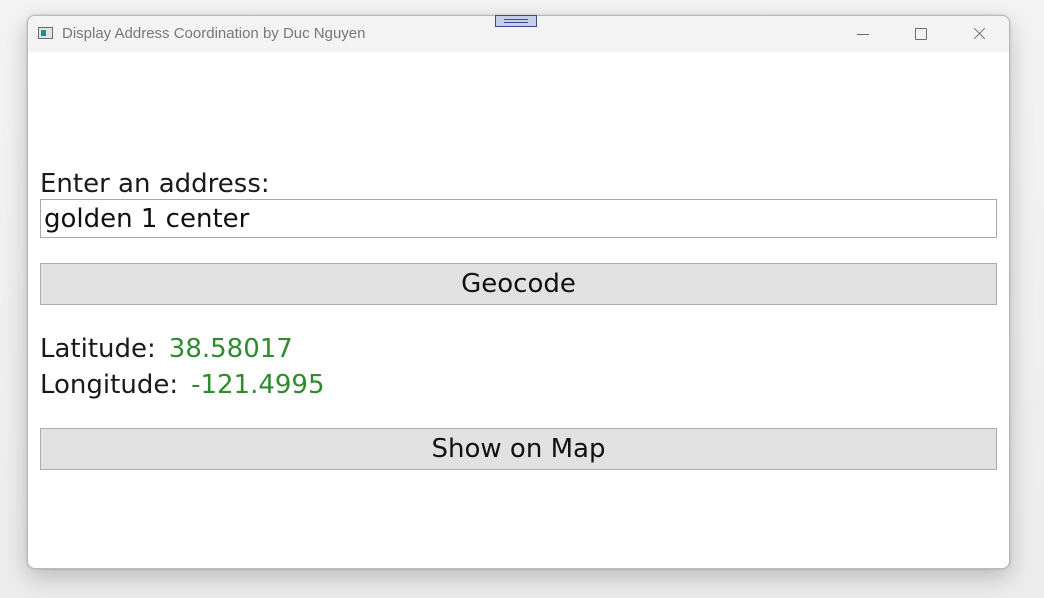 This screenshot has width=1044, height=598. What do you see at coordinates (516, 21) in the screenshot?
I see `drag-handle-icon` at bounding box center [516, 21].